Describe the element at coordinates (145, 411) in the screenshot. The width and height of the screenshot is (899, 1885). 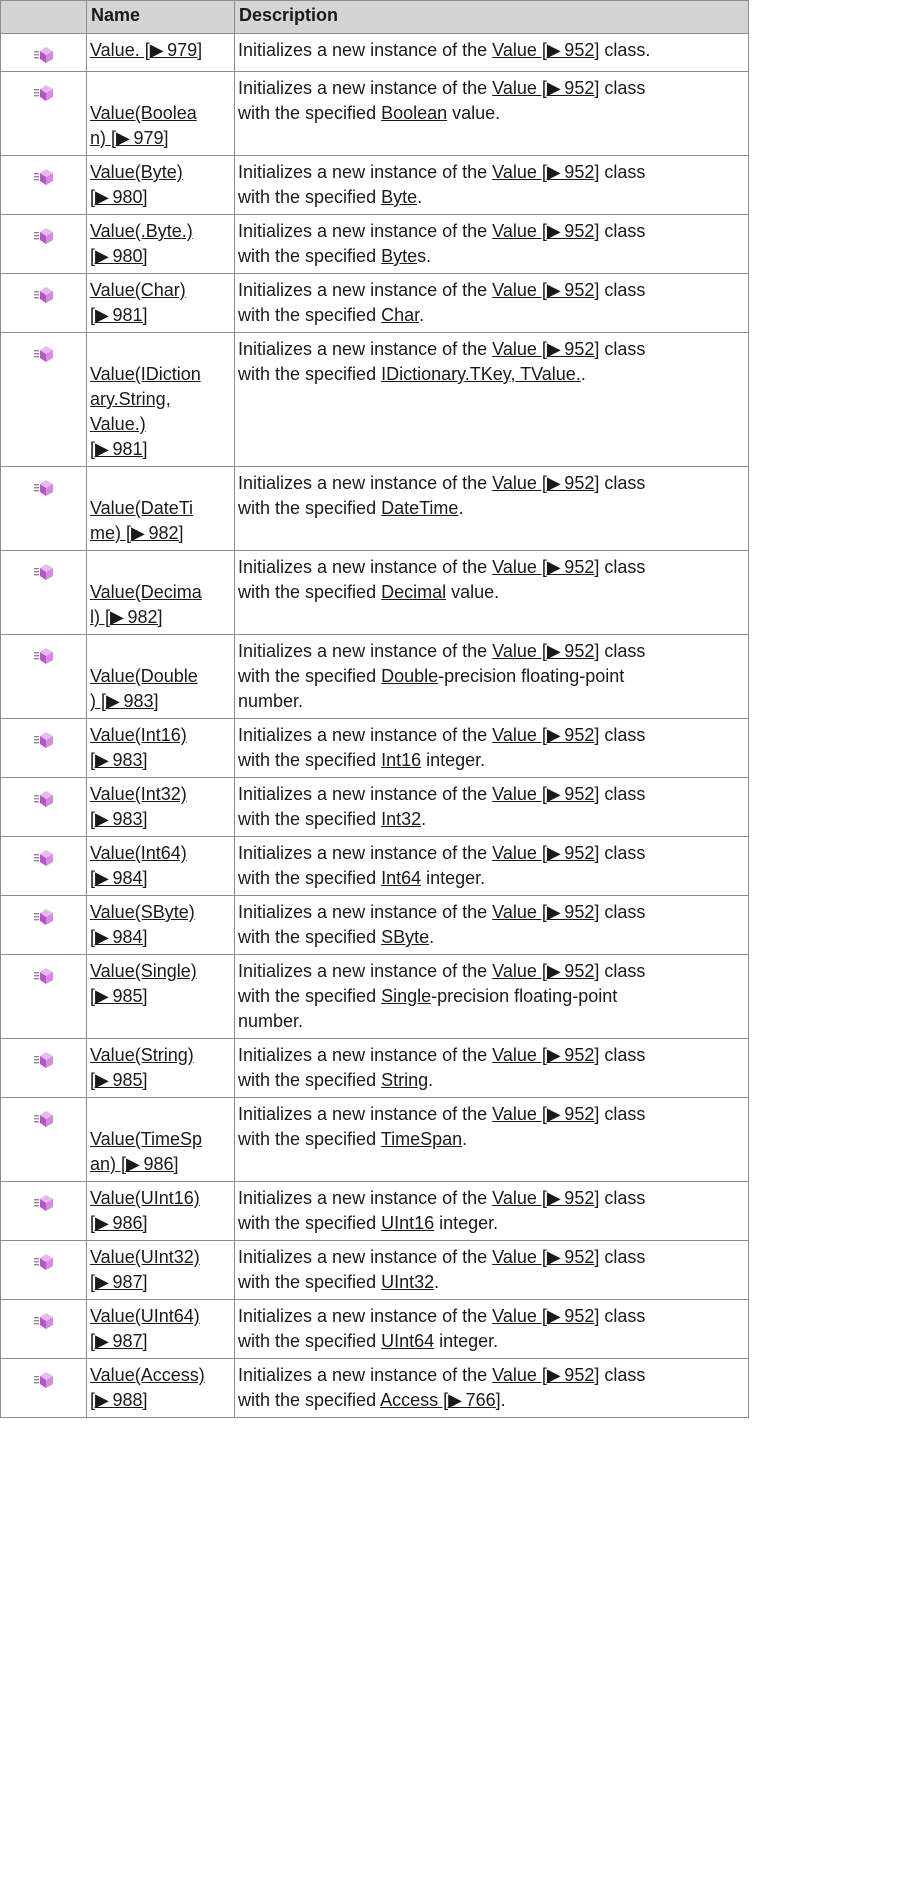
I see `constructor-link: Value(IDiction ary.String, Value.) [▶ 981]` at that location.